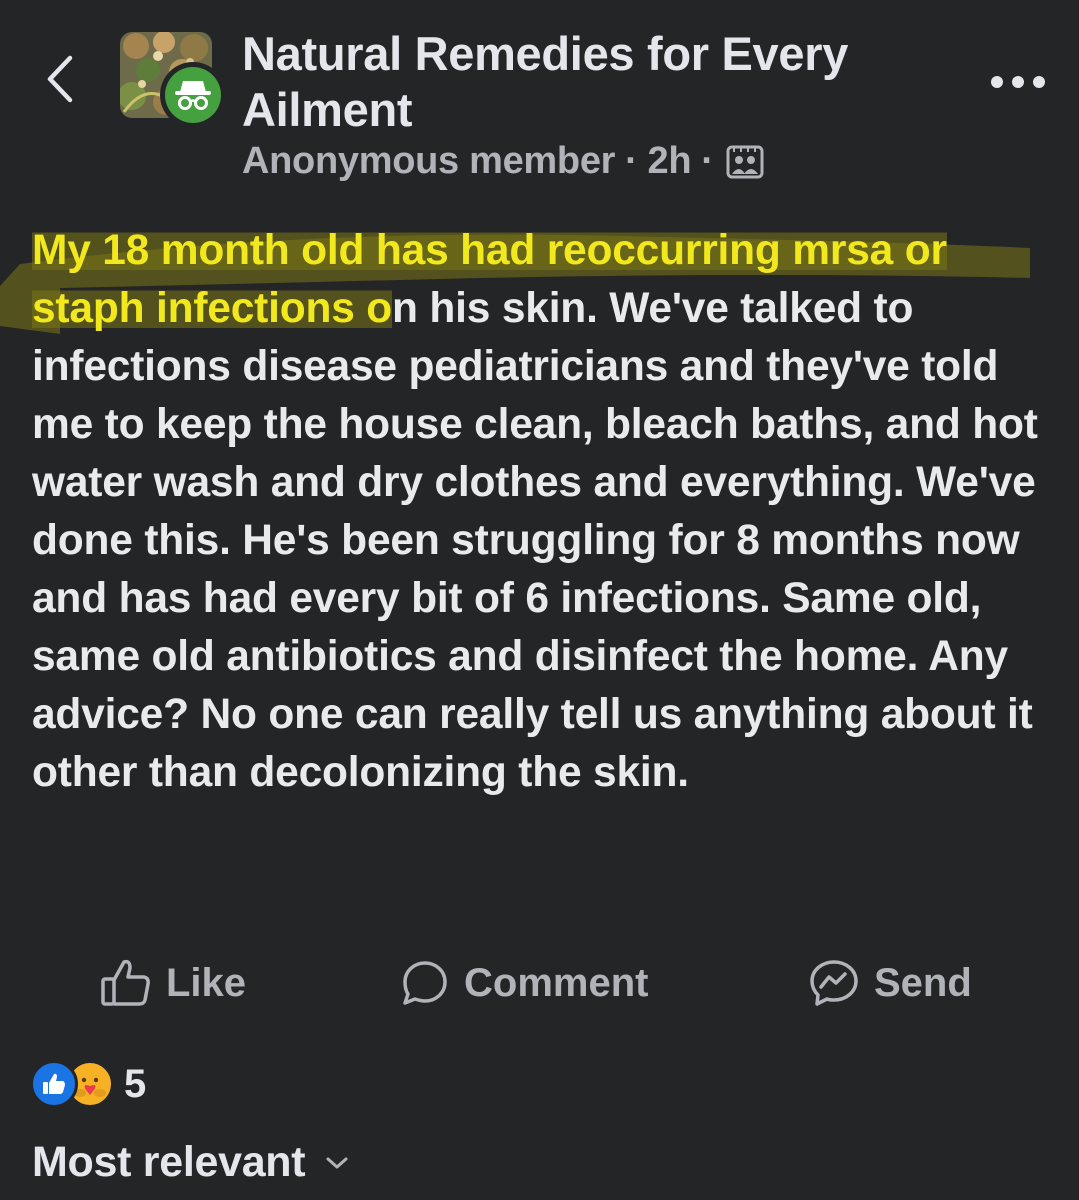  I want to click on comment-sort-dropdown: Most relevant, so click(190, 1162).